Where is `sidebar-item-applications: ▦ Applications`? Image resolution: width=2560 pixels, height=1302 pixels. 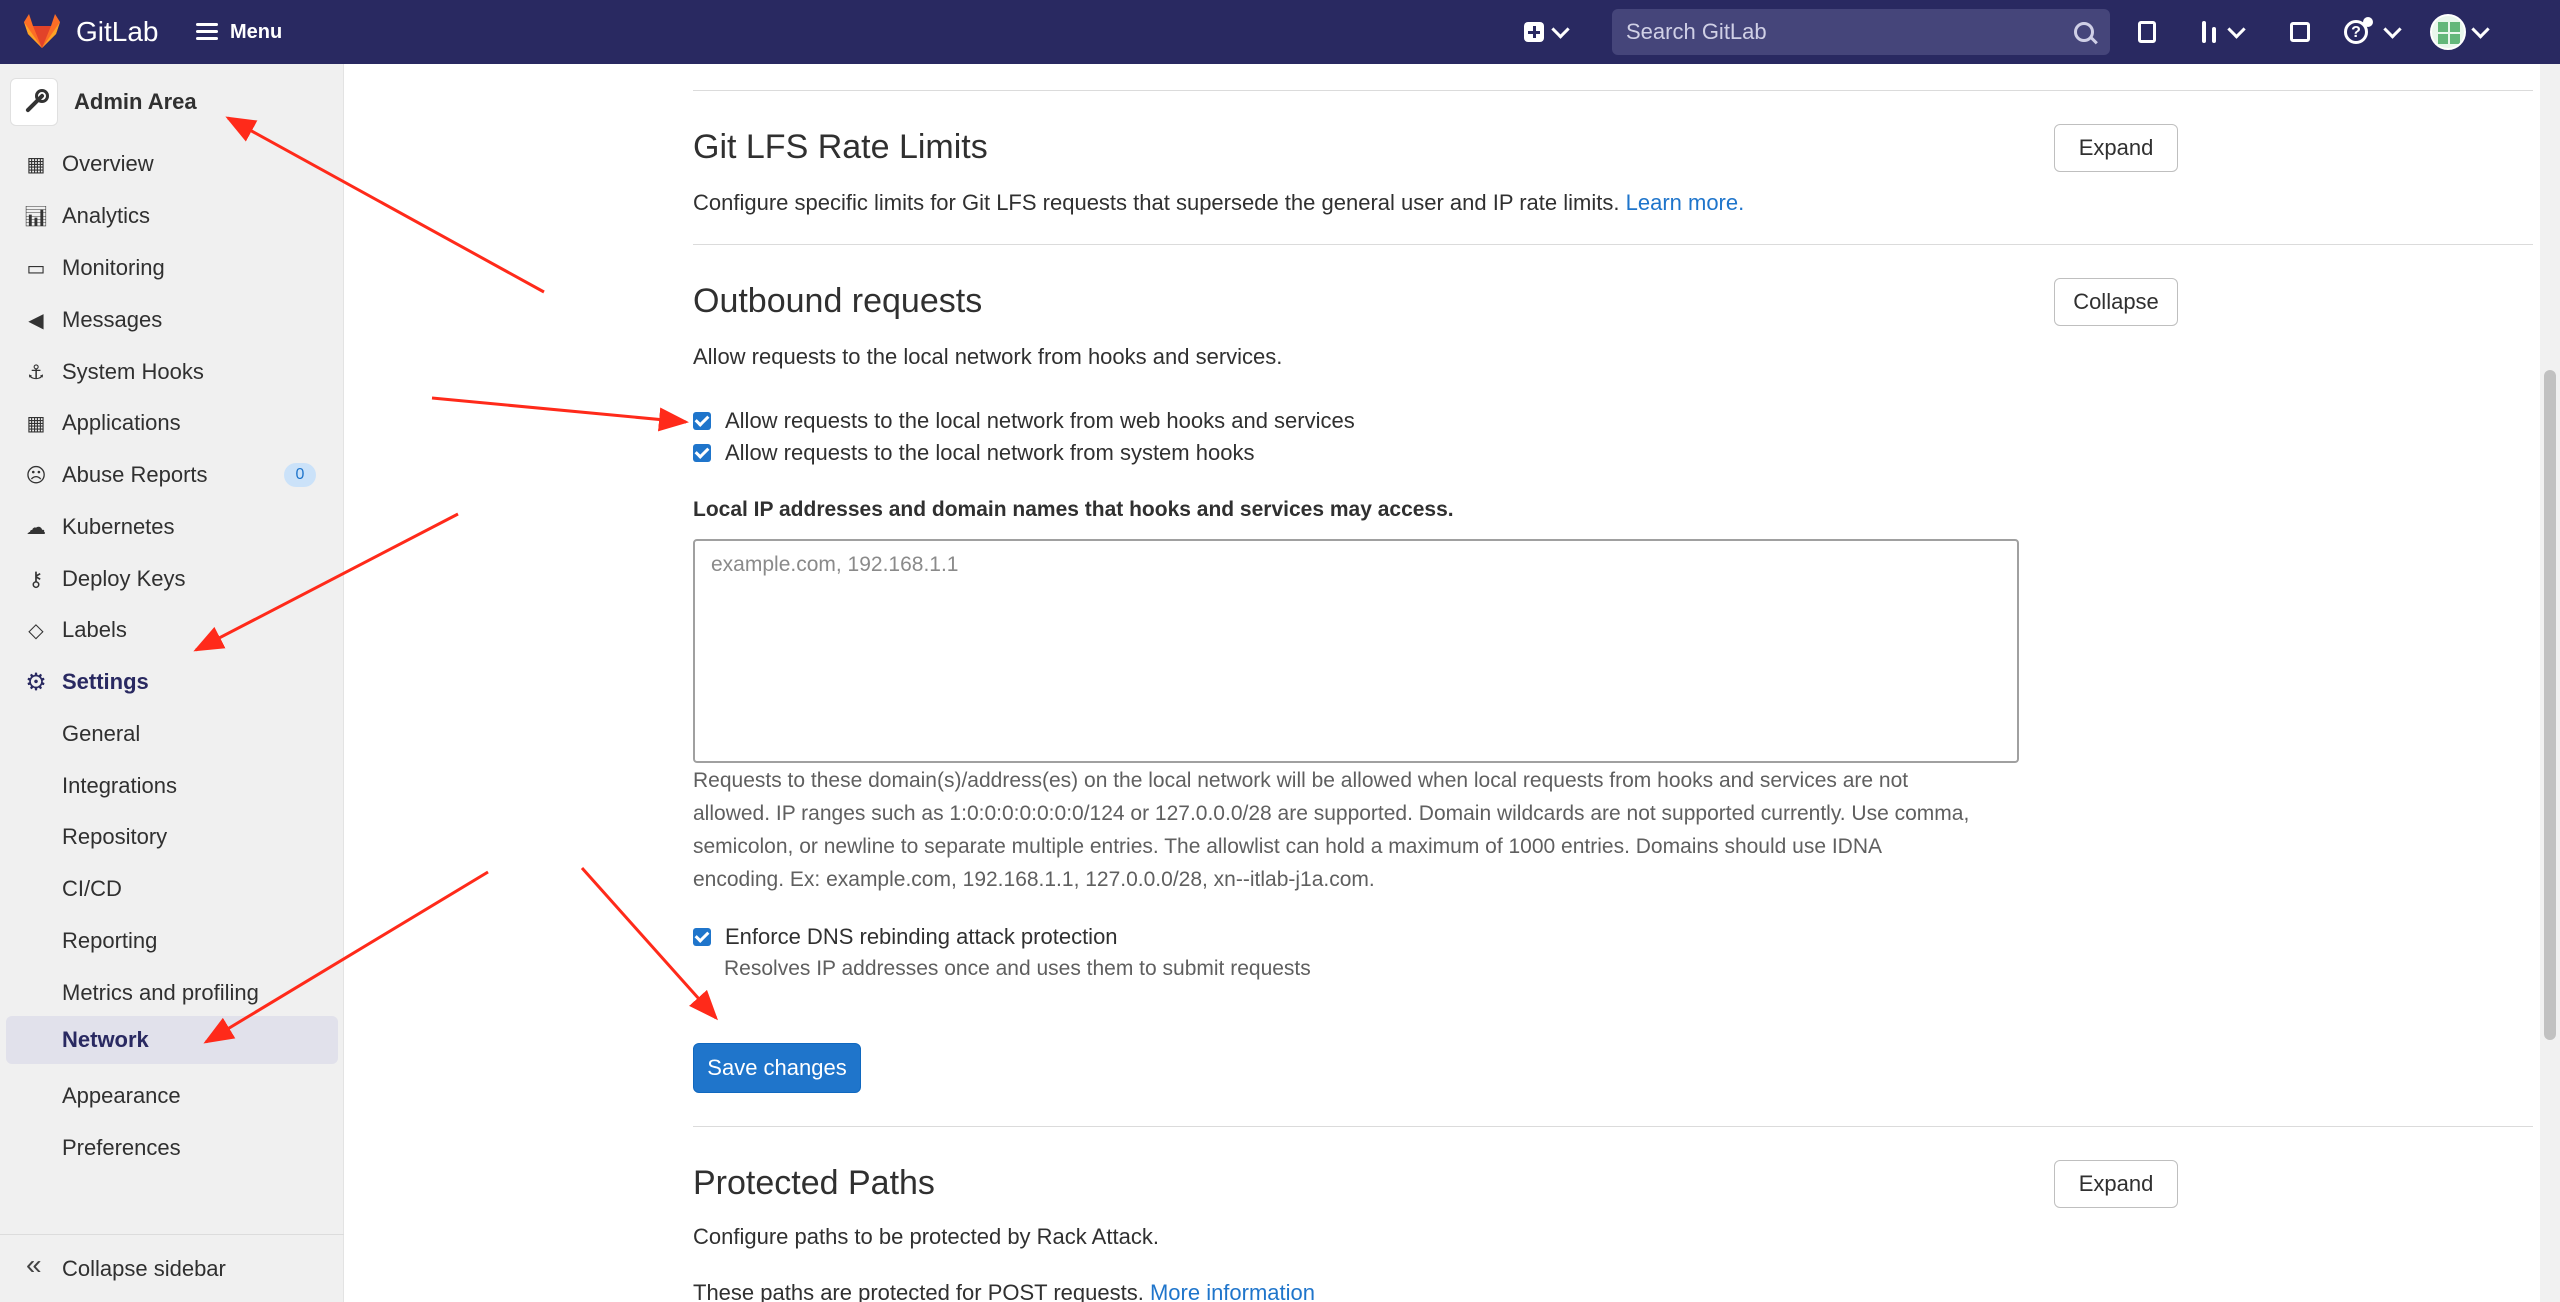 sidebar-item-applications: ▦ Applications is located at coordinates (172, 423).